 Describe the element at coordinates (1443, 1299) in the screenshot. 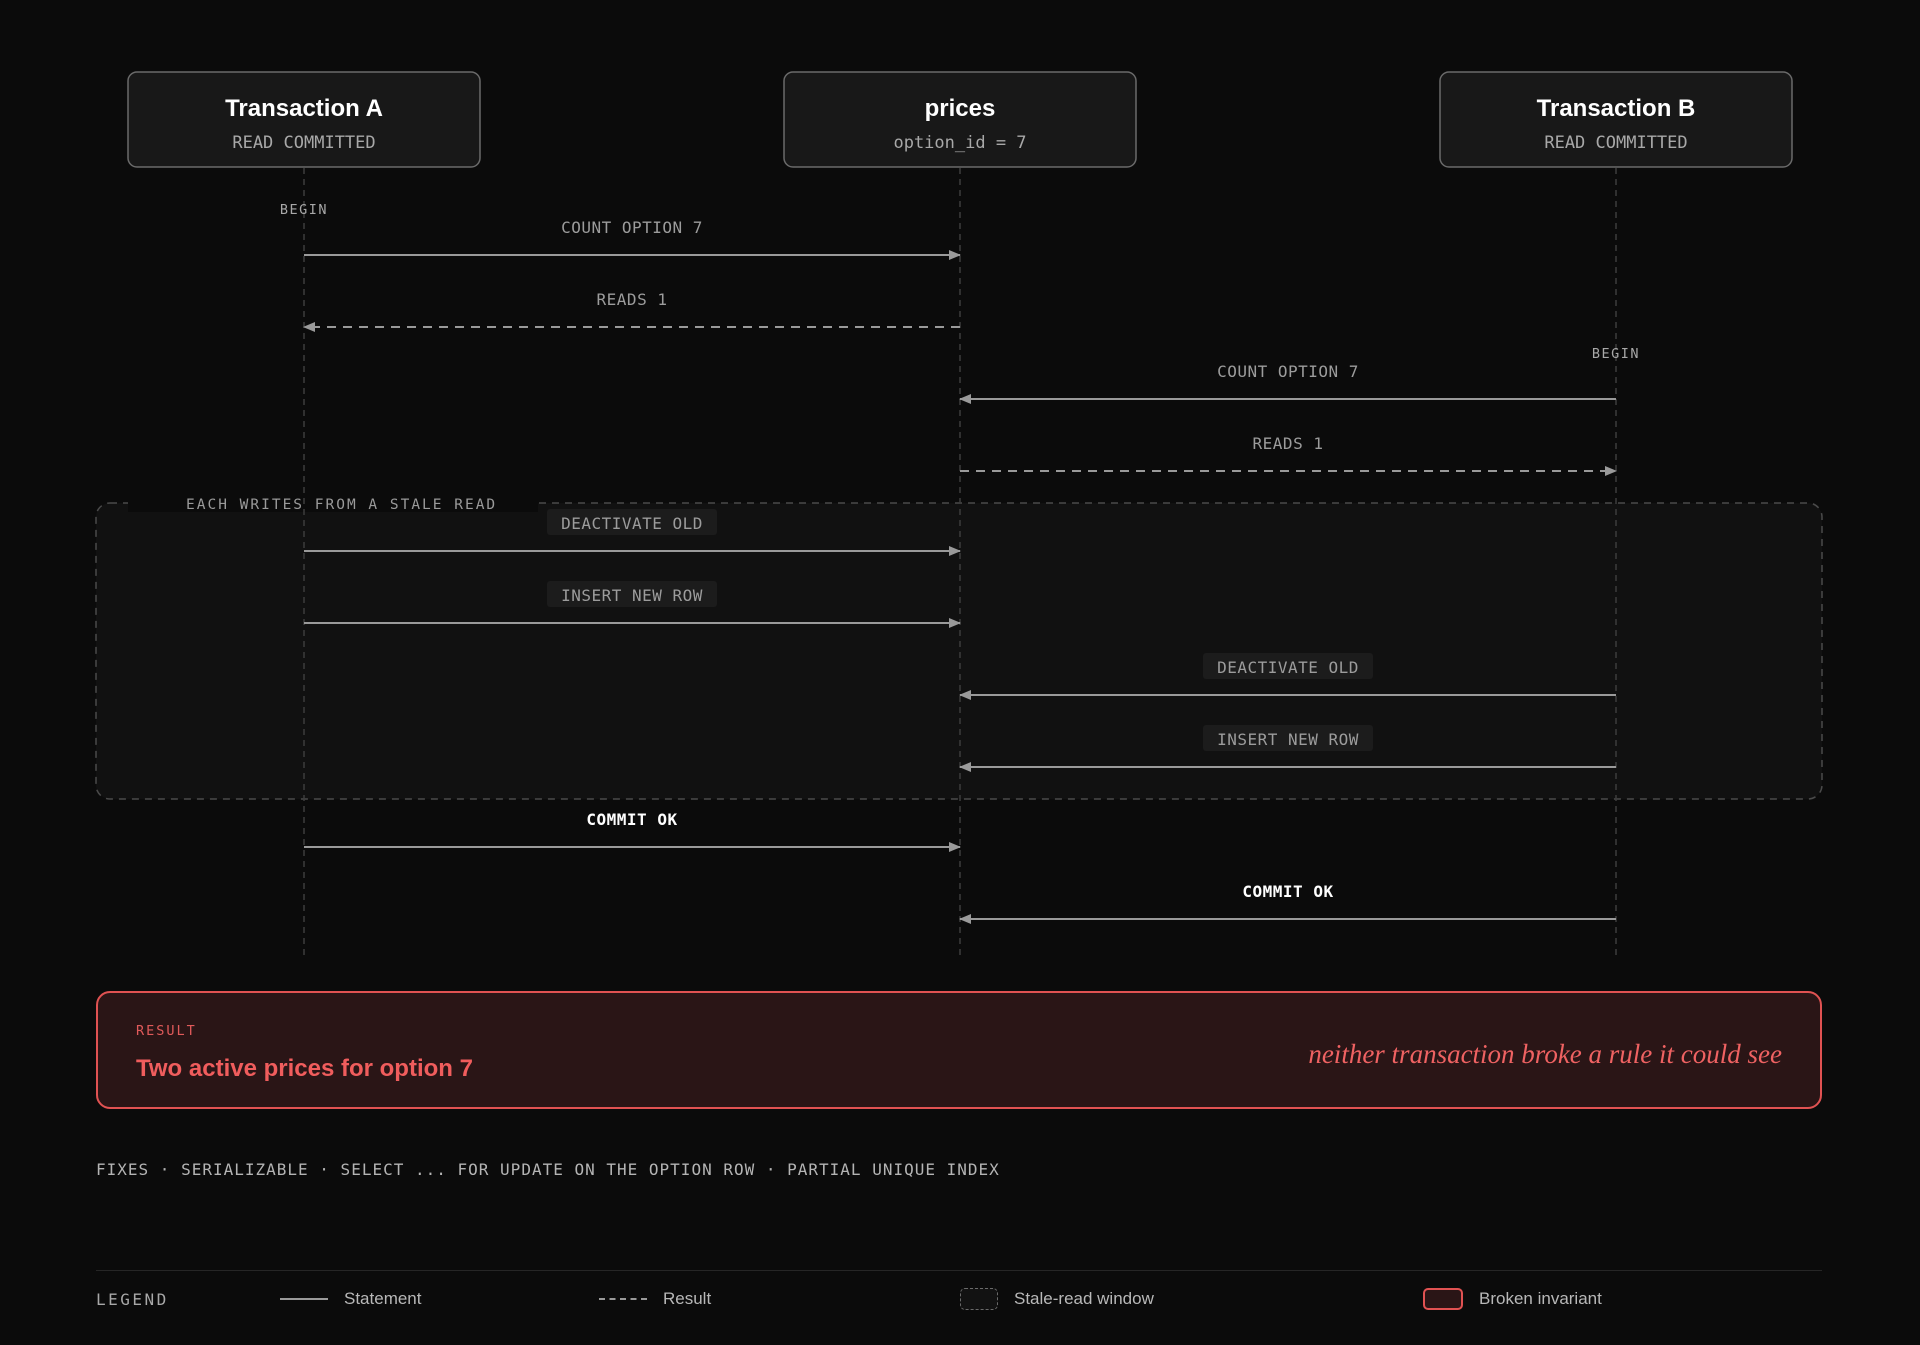

I see `broken-invariant-swatch` at that location.